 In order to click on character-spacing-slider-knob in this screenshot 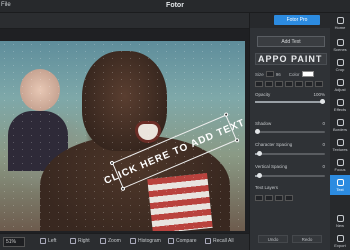, I will do `click(259, 153)`.